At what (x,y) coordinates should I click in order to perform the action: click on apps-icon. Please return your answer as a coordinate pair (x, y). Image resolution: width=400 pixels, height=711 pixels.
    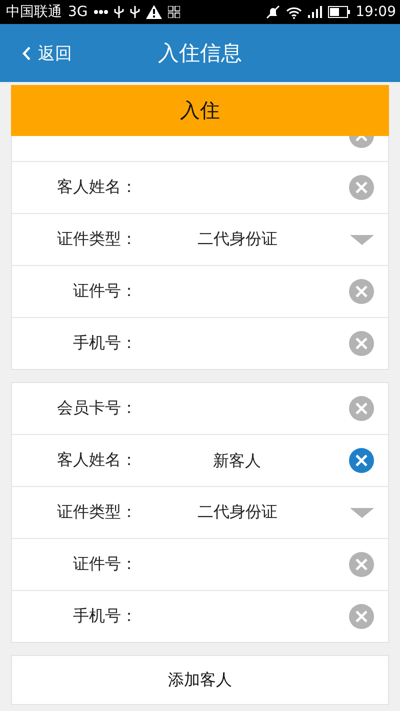
    Looking at the image, I should click on (174, 12).